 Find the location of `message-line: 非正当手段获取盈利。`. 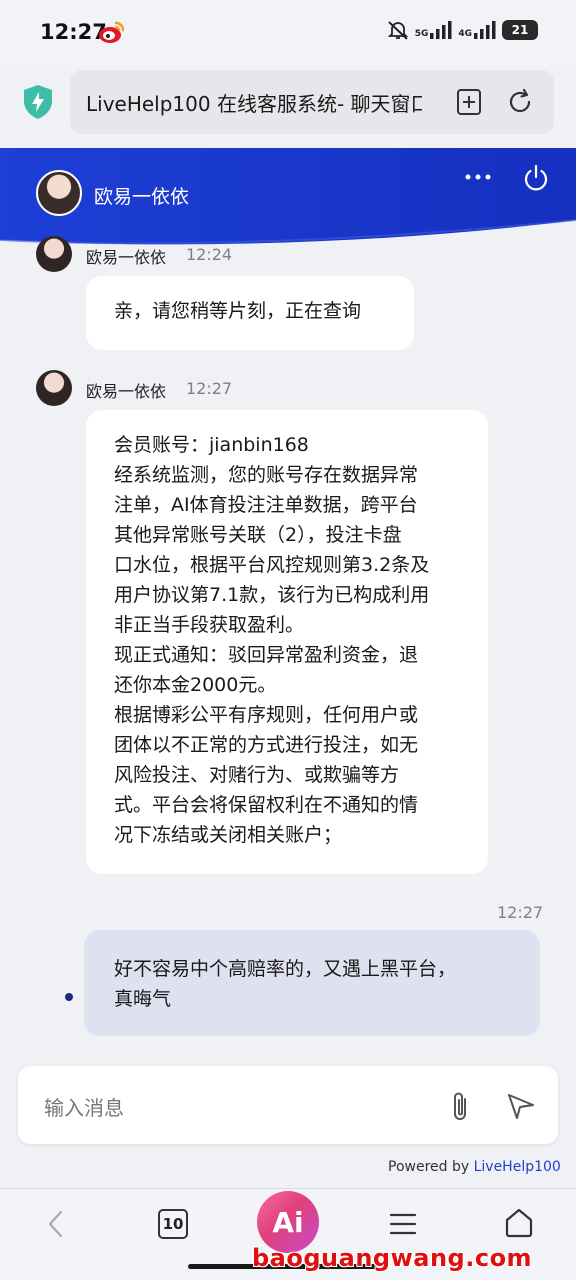

message-line: 非正当手段获取盈利。 is located at coordinates (209, 625).